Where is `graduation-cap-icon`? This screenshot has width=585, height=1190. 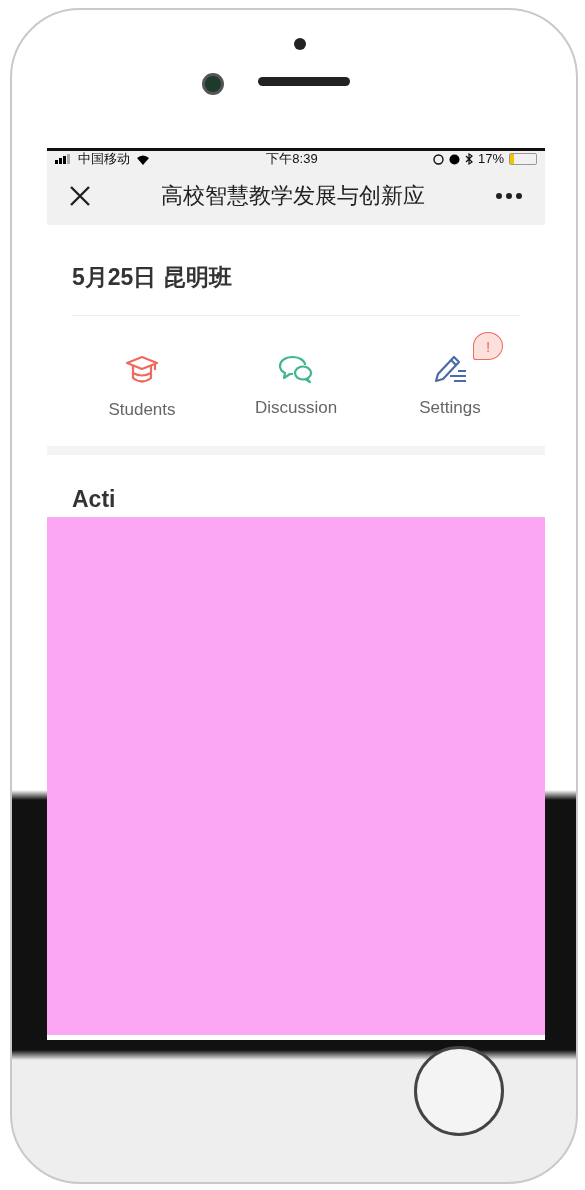 graduation-cap-icon is located at coordinates (142, 370).